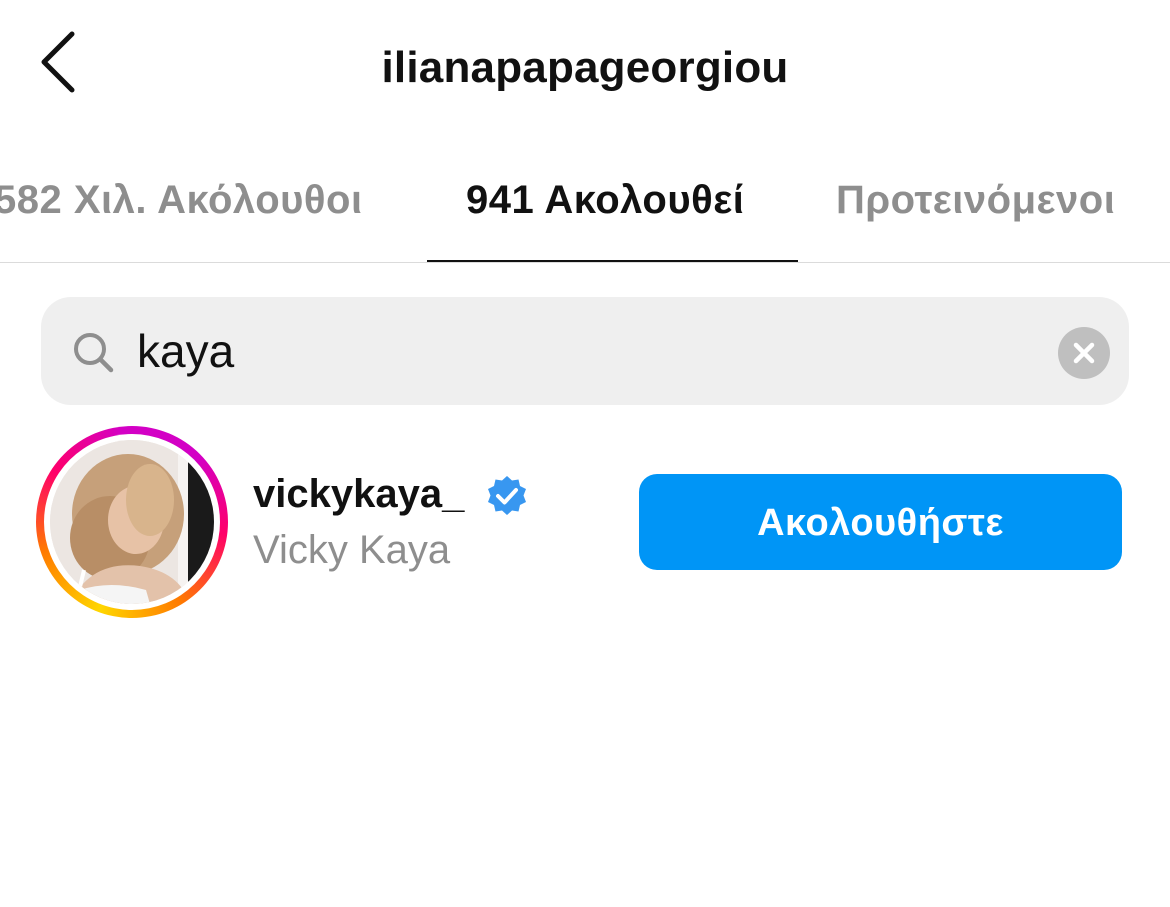 This screenshot has height=907, width=1170. What do you see at coordinates (585, 67) in the screenshot?
I see `page-title: ilianapapageorgiou` at bounding box center [585, 67].